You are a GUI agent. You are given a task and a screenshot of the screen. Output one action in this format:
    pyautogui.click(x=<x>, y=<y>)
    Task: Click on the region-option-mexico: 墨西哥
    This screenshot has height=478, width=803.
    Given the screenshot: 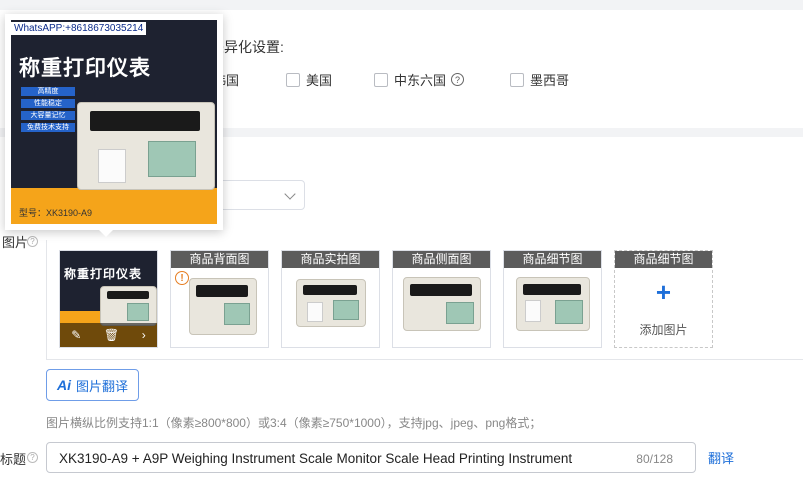 What is the action you would take?
    pyautogui.click(x=539, y=79)
    